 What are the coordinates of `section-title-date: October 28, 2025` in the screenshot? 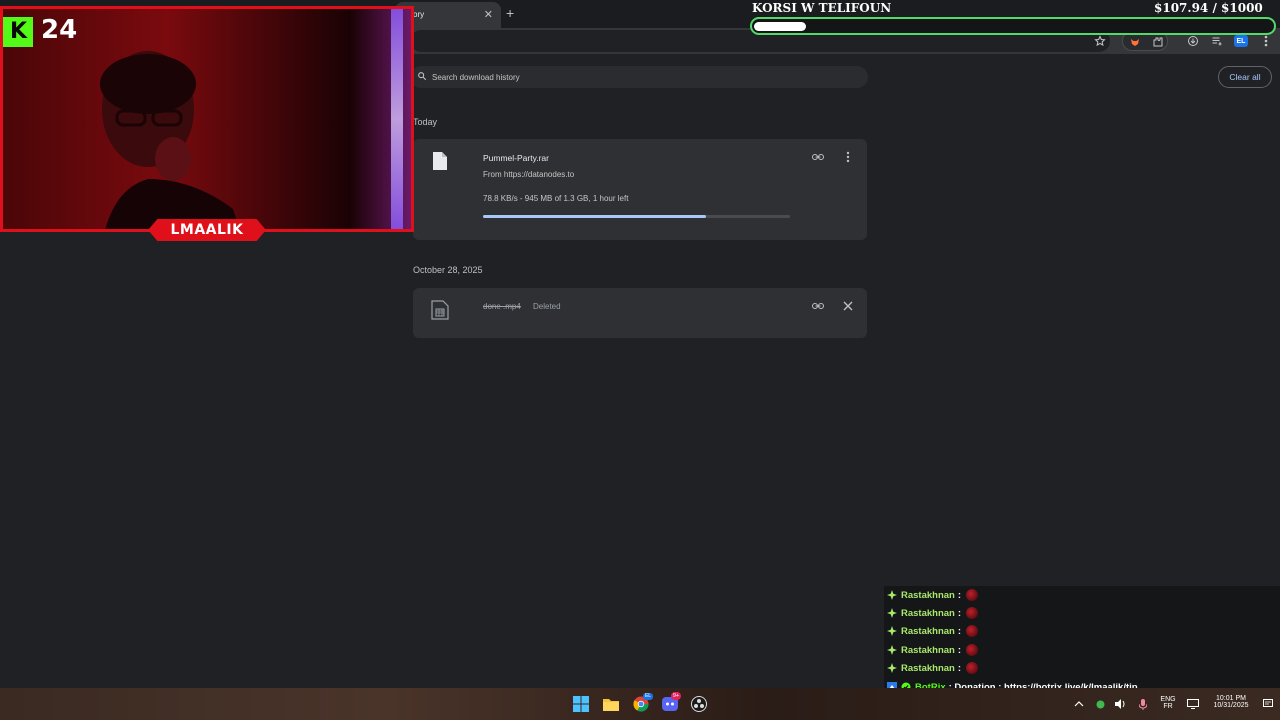 It's located at (448, 270).